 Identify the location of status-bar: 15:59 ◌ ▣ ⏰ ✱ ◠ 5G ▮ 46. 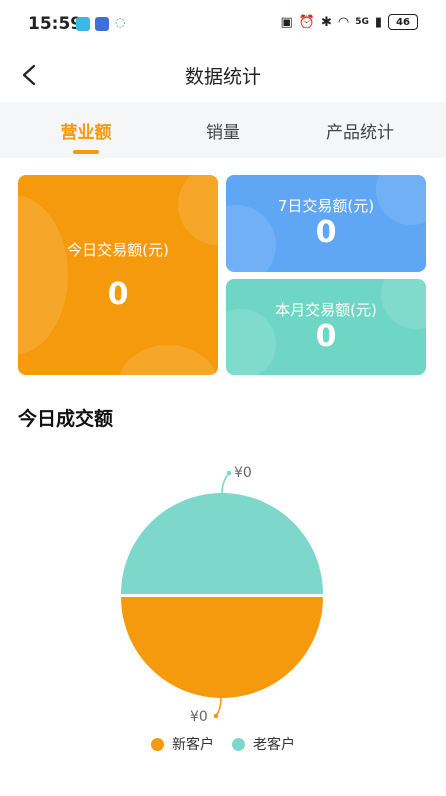
(223, 25).